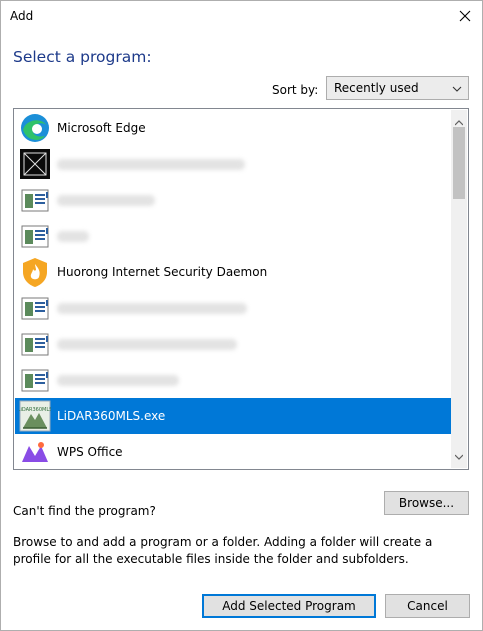  What do you see at coordinates (295, 90) in the screenshot?
I see `sort-by-label: Sort by:` at bounding box center [295, 90].